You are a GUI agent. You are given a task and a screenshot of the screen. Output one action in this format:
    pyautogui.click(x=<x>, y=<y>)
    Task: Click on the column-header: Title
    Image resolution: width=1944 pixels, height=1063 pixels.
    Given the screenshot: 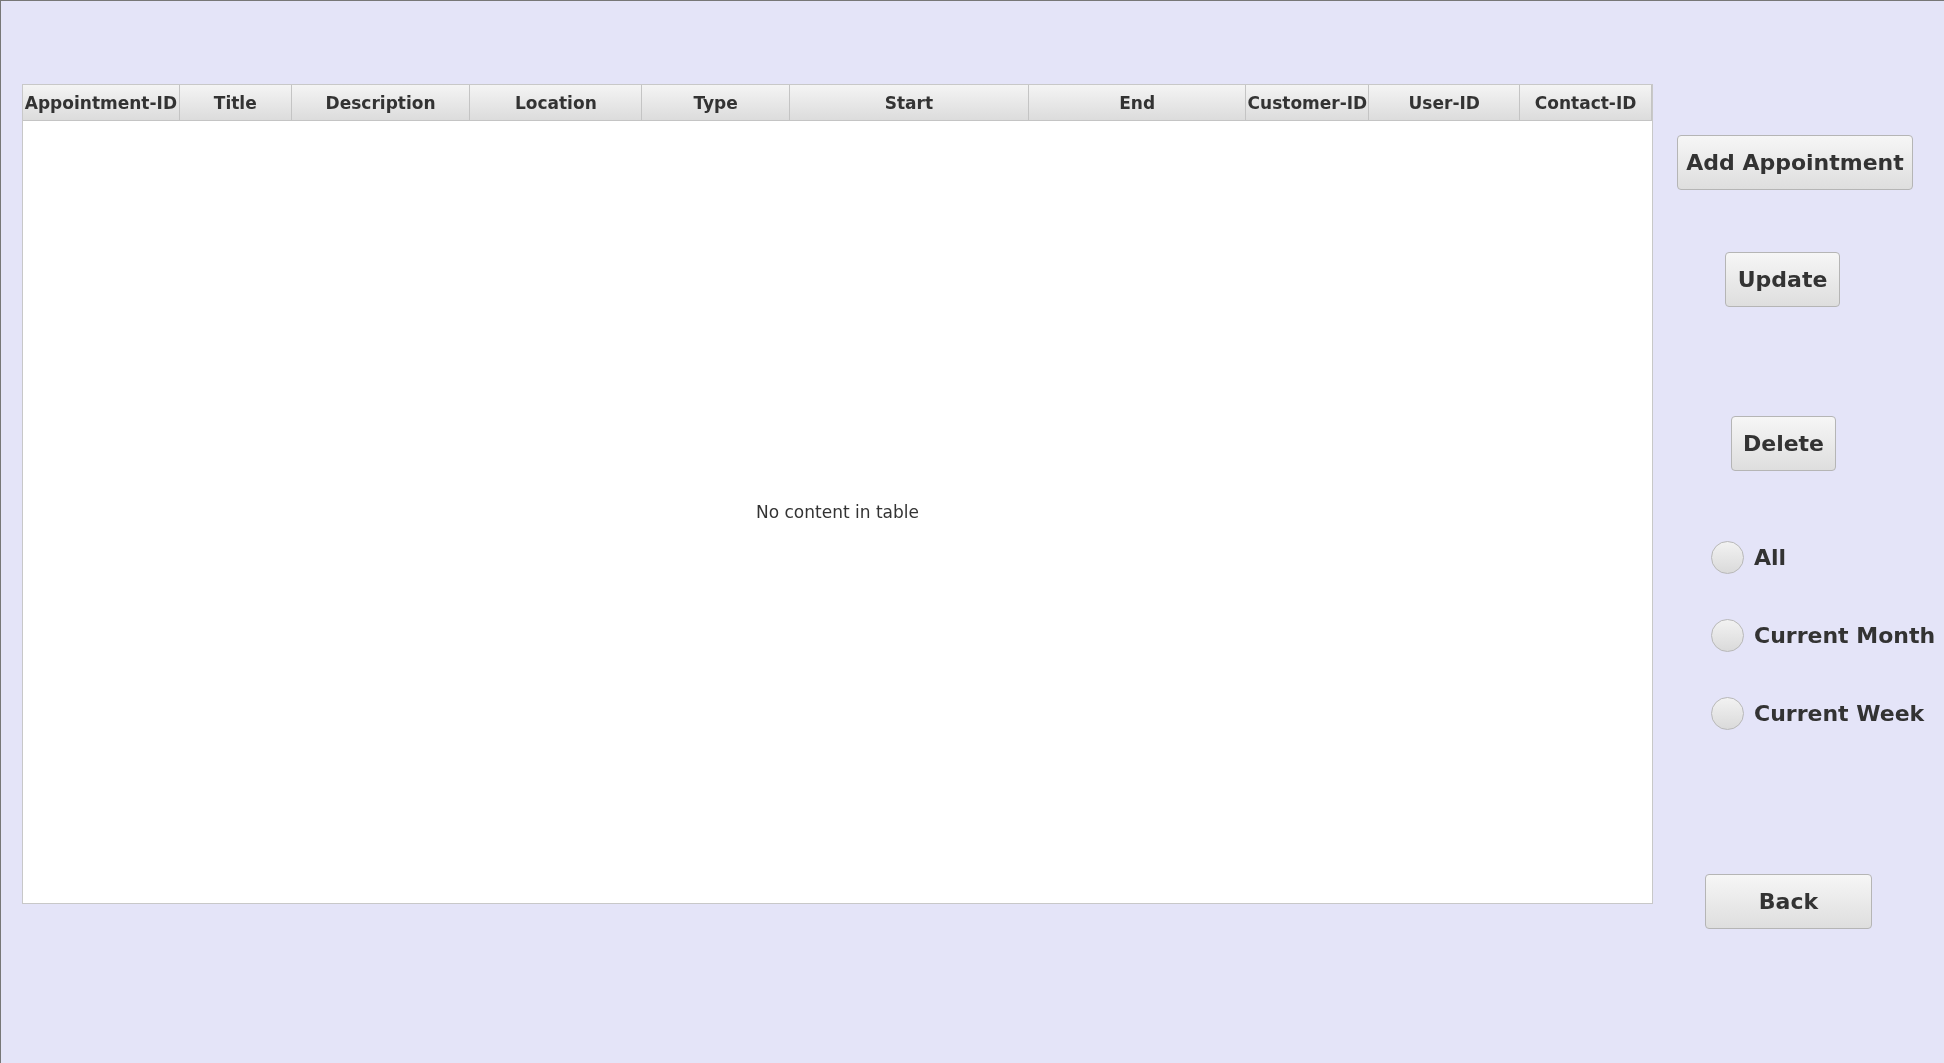 What is the action you would take?
    pyautogui.click(x=235, y=103)
    